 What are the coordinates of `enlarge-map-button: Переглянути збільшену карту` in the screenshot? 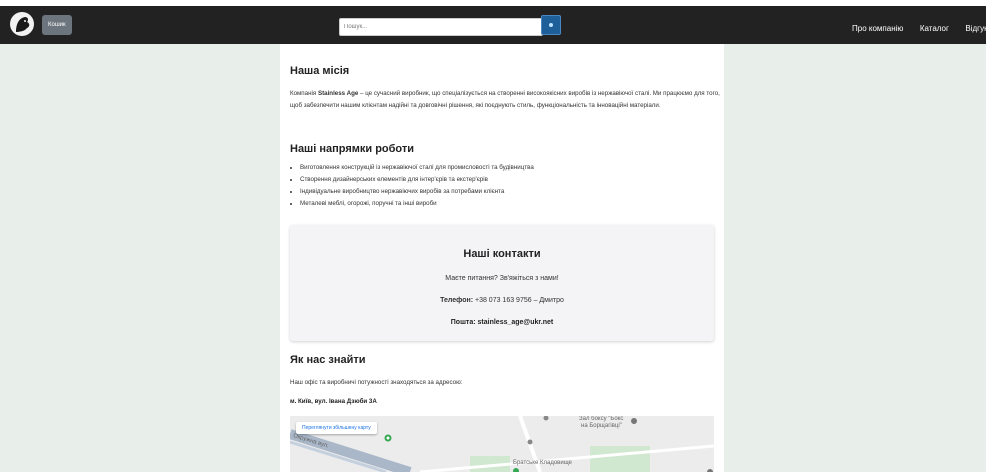 It's located at (336, 428).